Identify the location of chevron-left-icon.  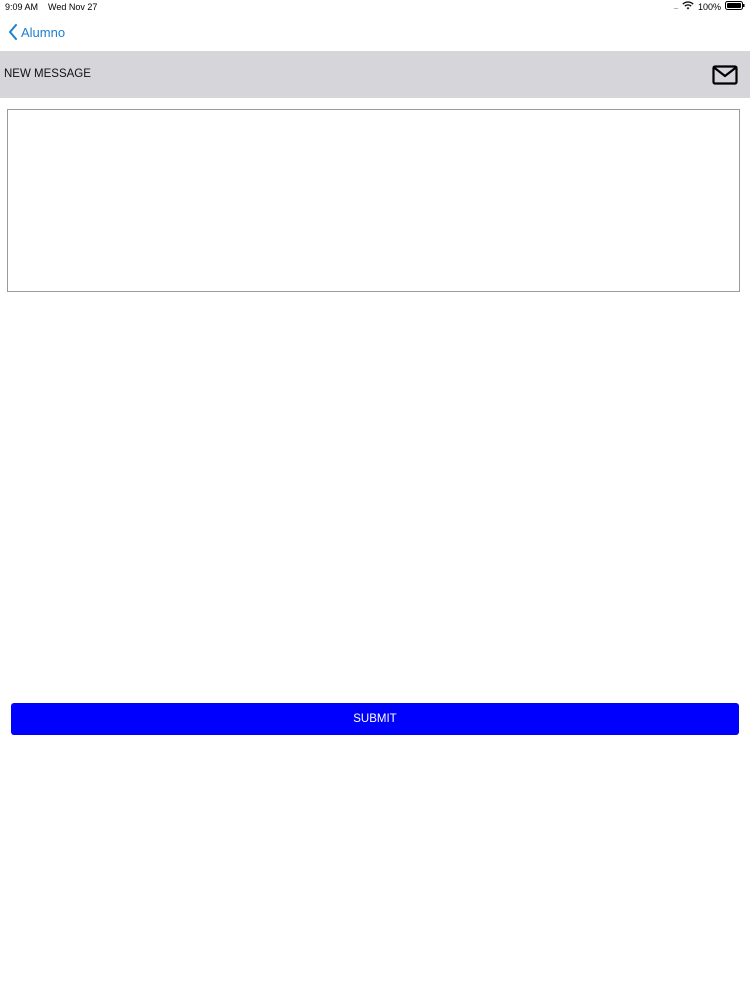
(13, 32).